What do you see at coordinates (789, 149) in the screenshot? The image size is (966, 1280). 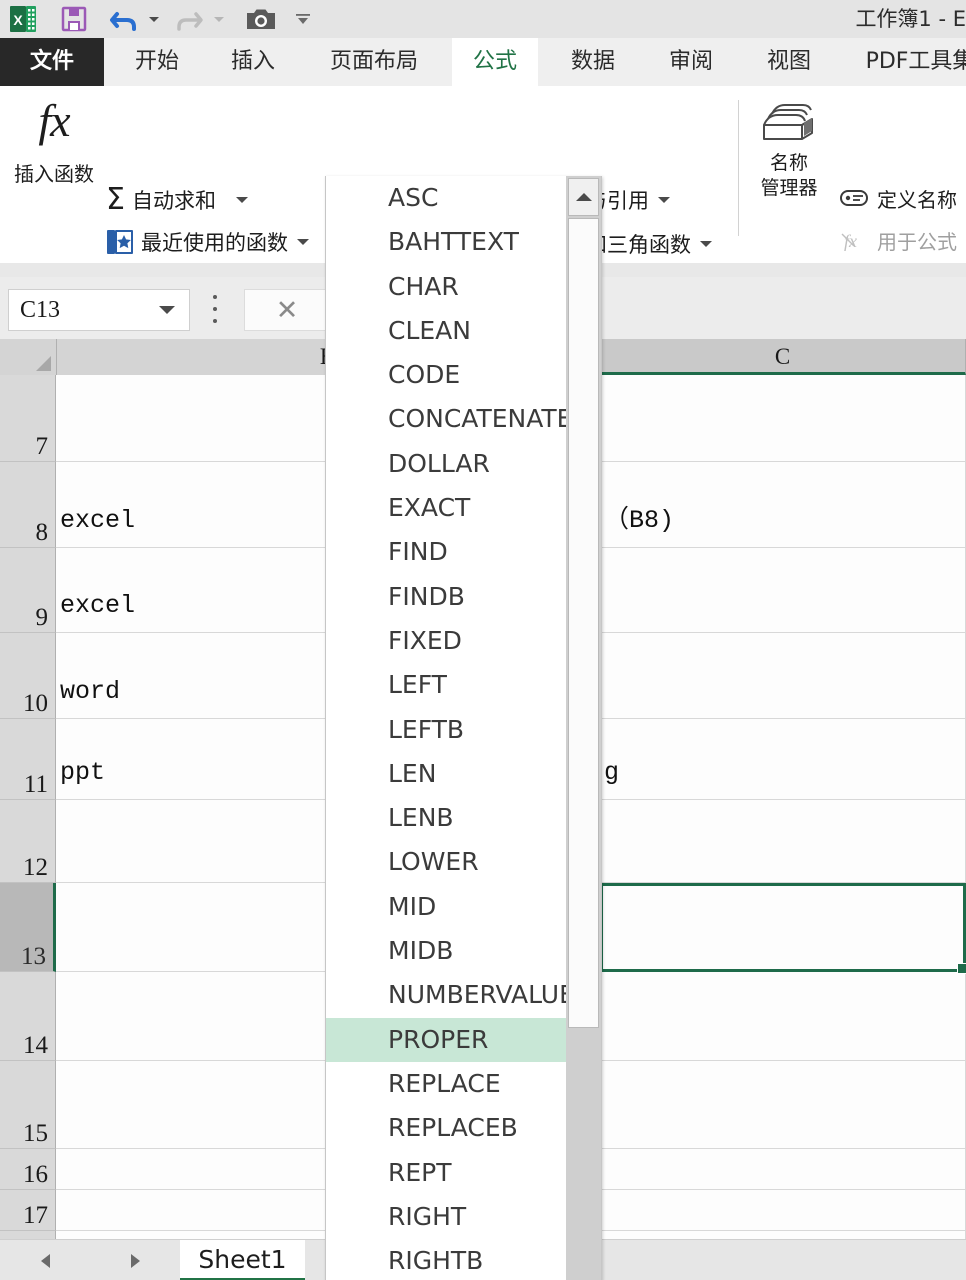 I see `name-manager-button: 名称 管理器` at bounding box center [789, 149].